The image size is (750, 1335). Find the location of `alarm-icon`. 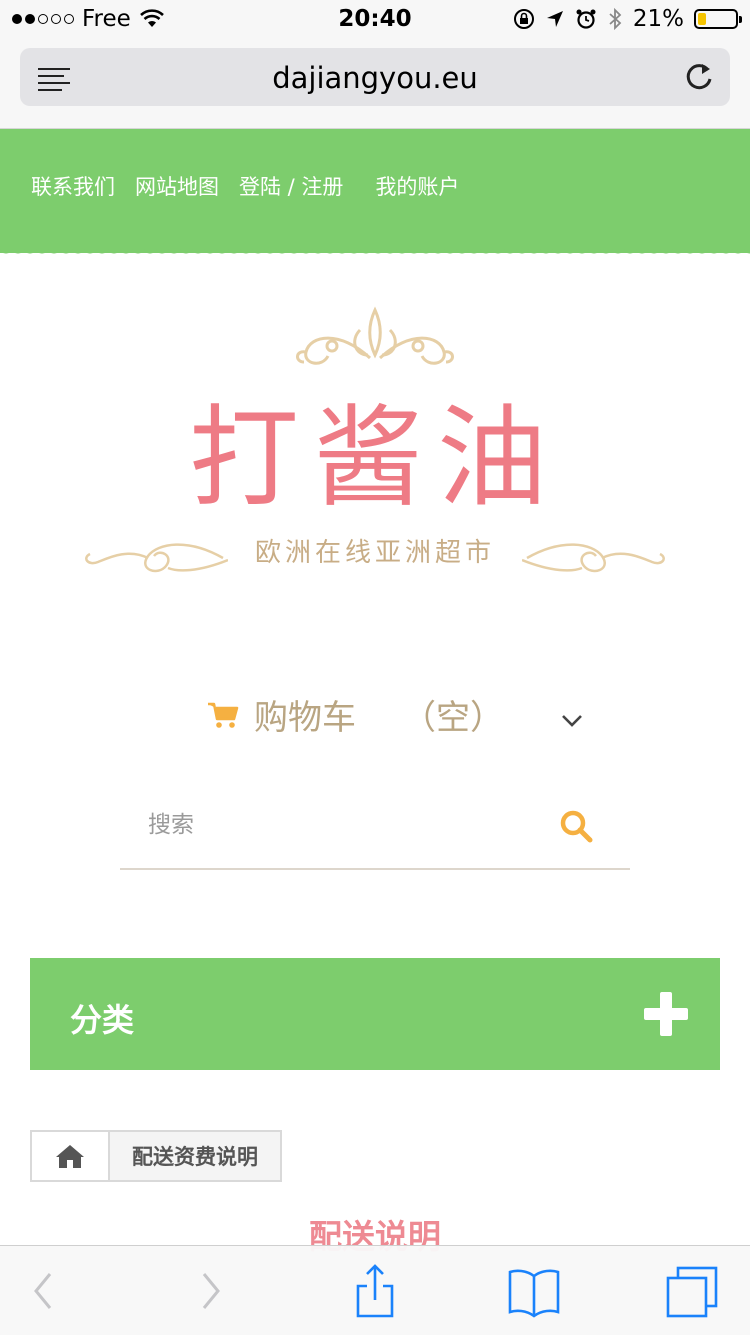

alarm-icon is located at coordinates (586, 19).